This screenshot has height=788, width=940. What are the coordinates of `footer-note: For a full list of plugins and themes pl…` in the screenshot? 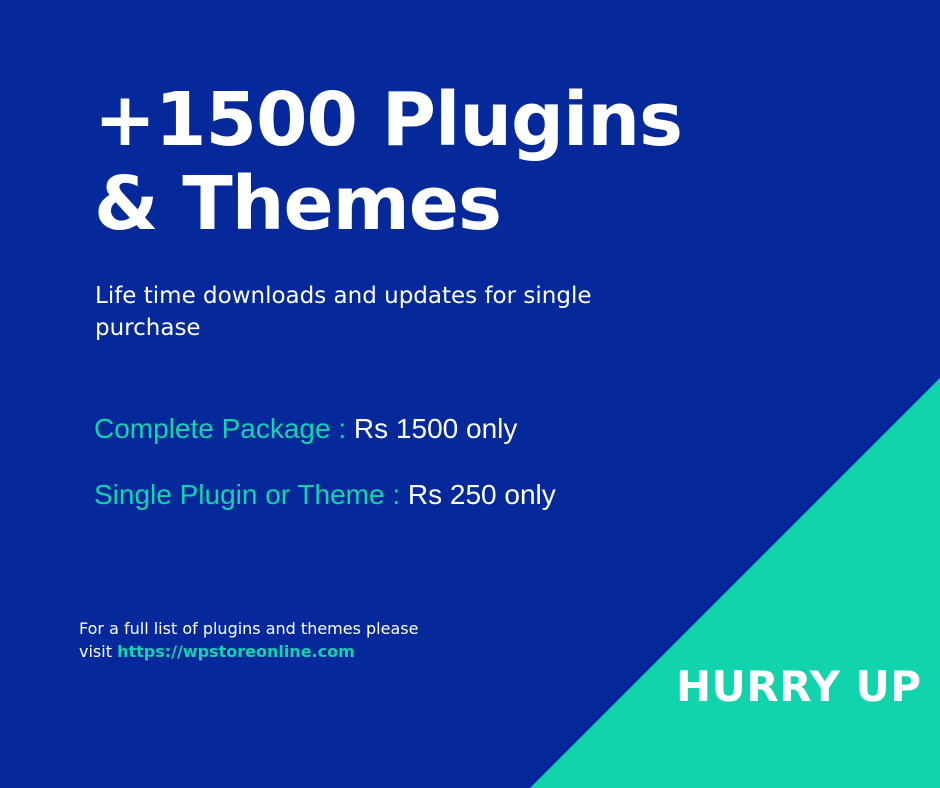 It's located at (248, 640).